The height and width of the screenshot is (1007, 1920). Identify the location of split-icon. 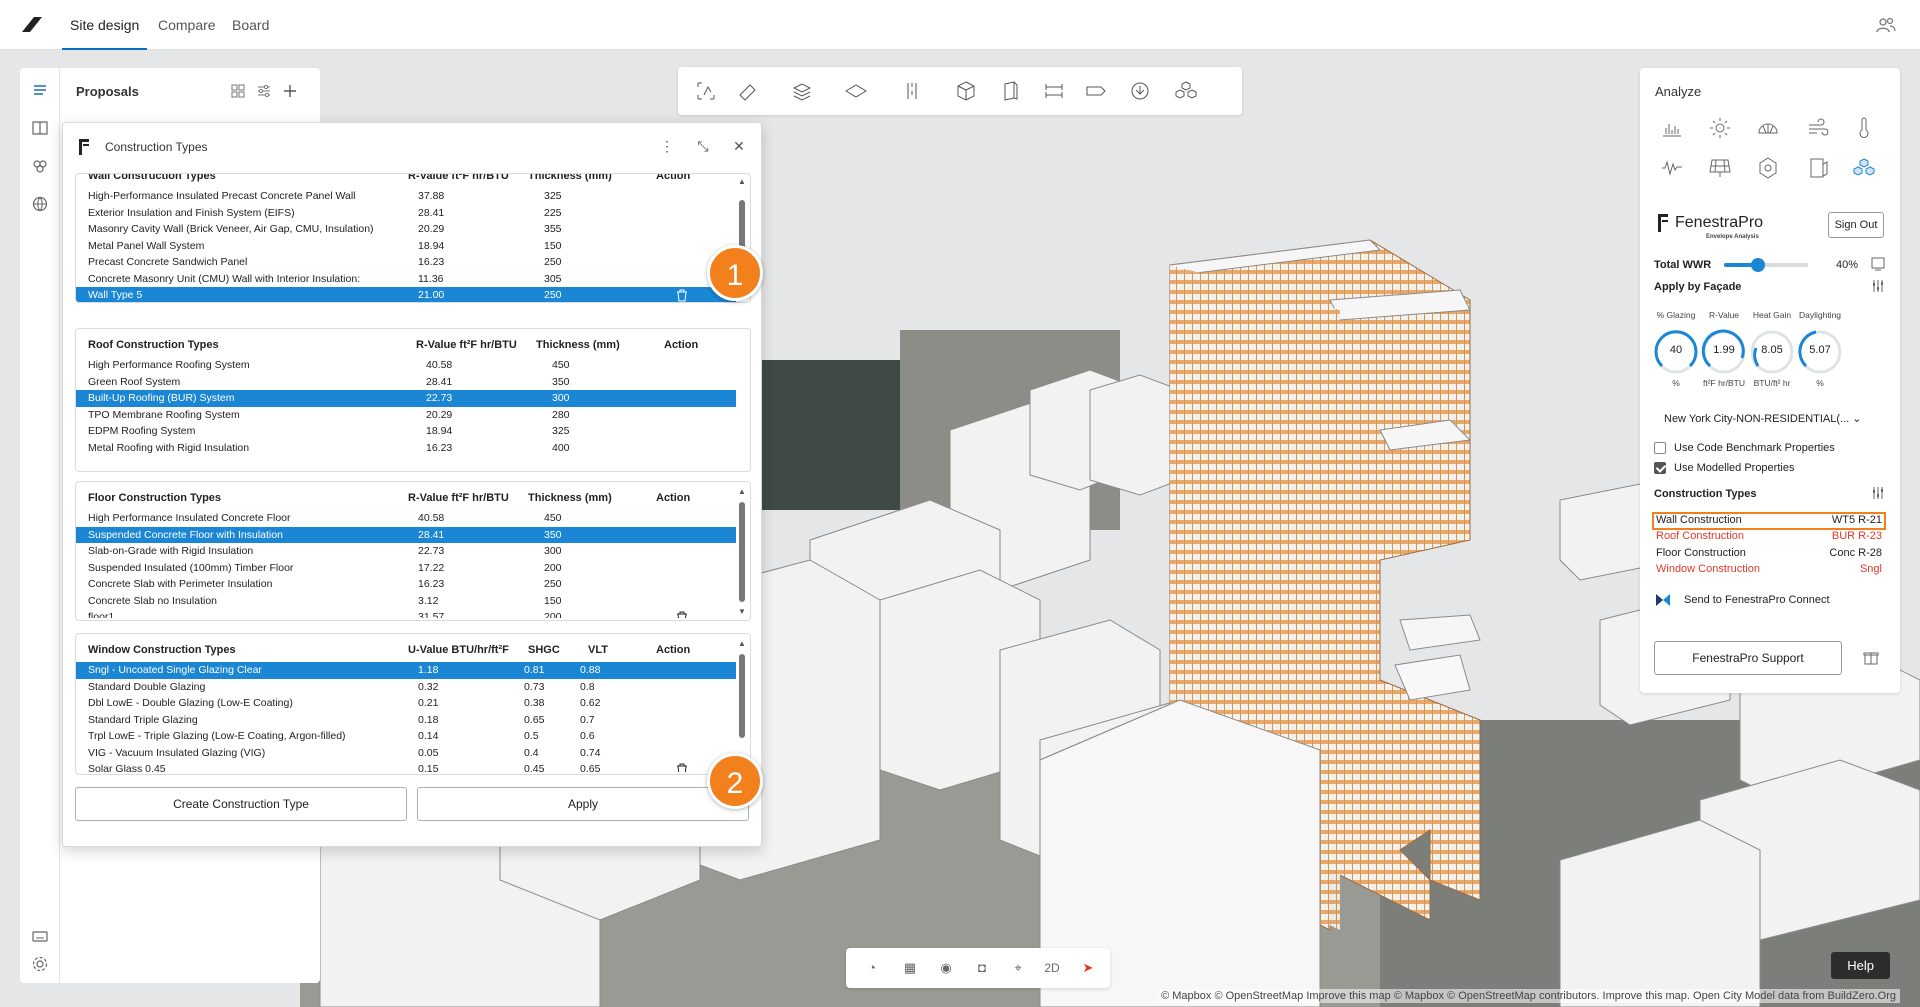
(912, 91).